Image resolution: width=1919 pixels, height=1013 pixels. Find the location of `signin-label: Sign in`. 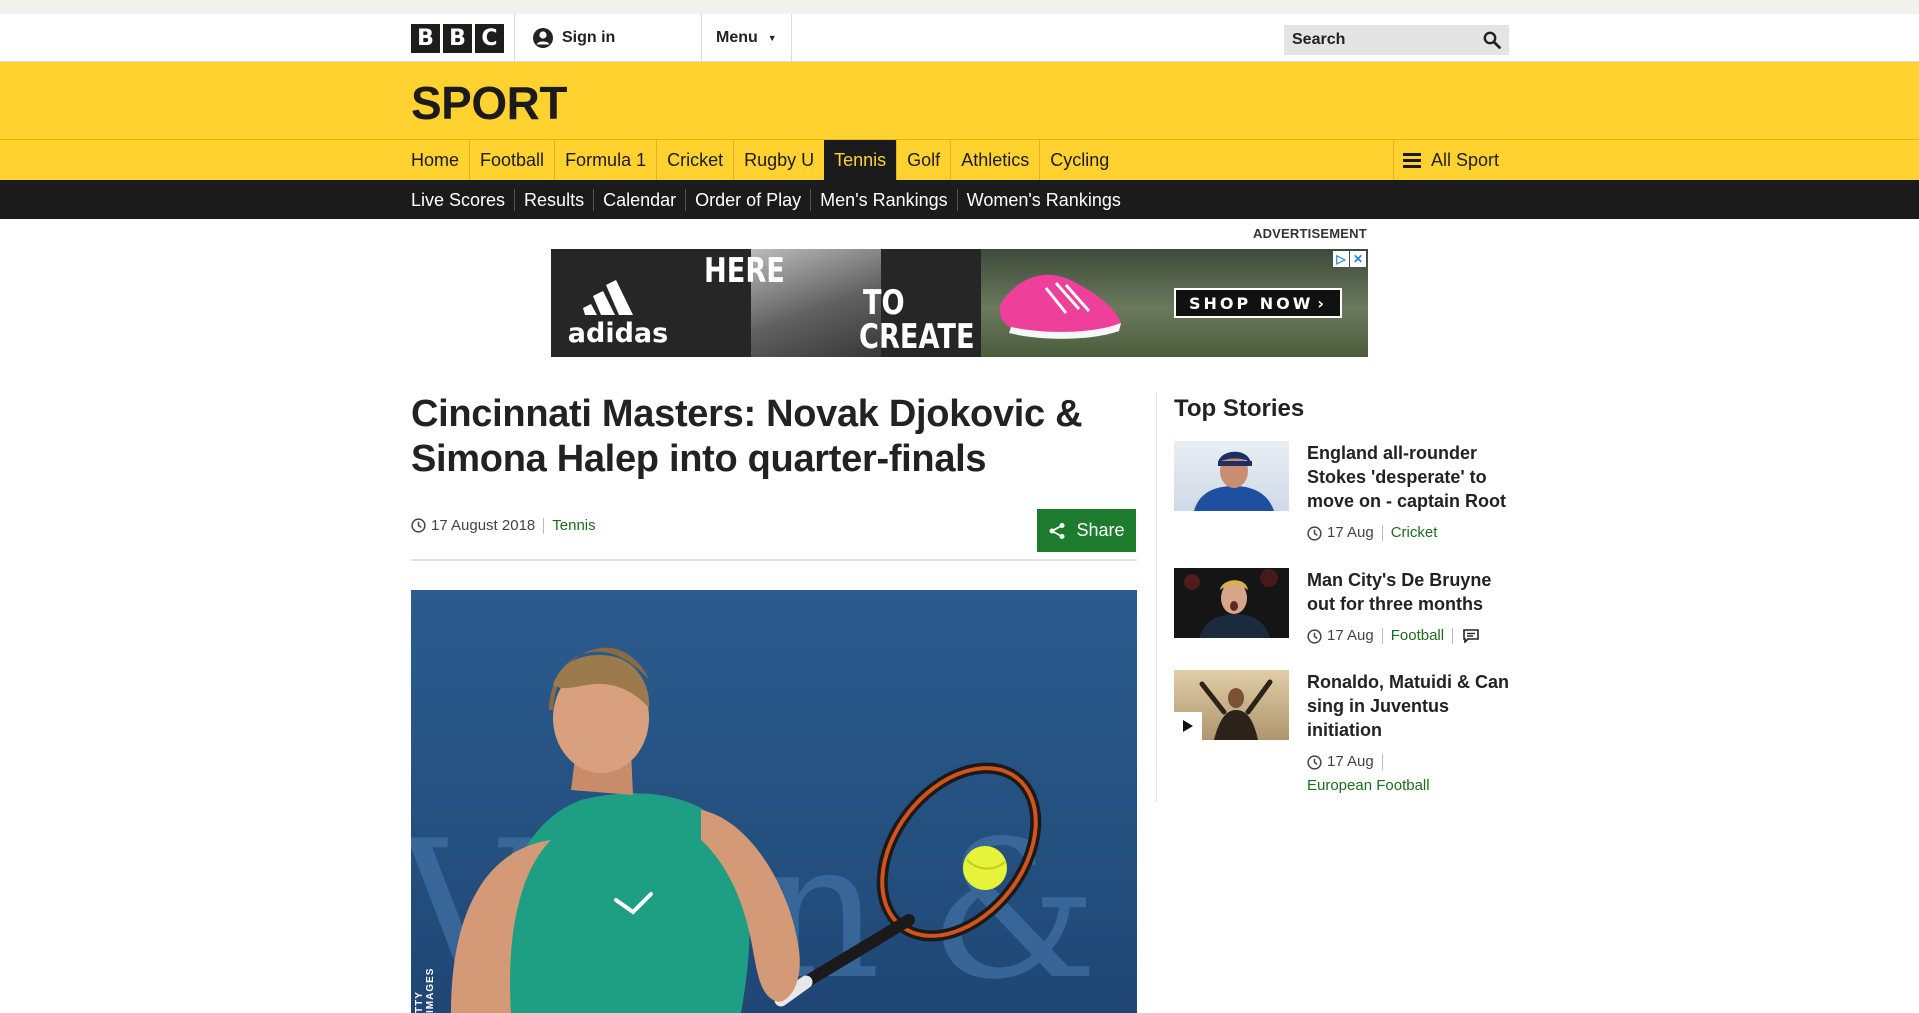

signin-label: Sign in is located at coordinates (589, 37).